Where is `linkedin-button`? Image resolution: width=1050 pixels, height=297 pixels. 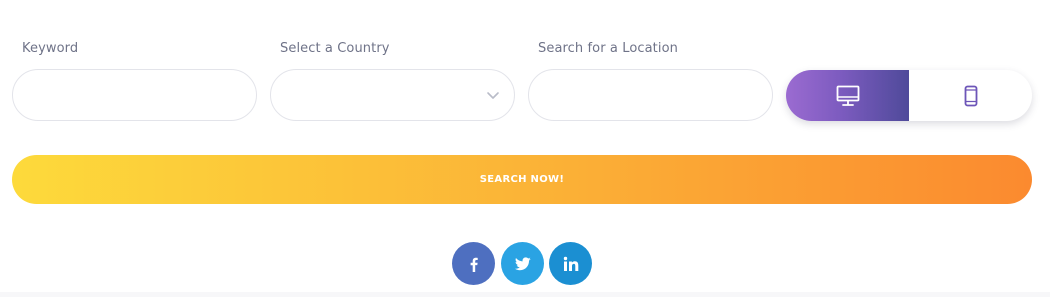 linkedin-button is located at coordinates (570, 263).